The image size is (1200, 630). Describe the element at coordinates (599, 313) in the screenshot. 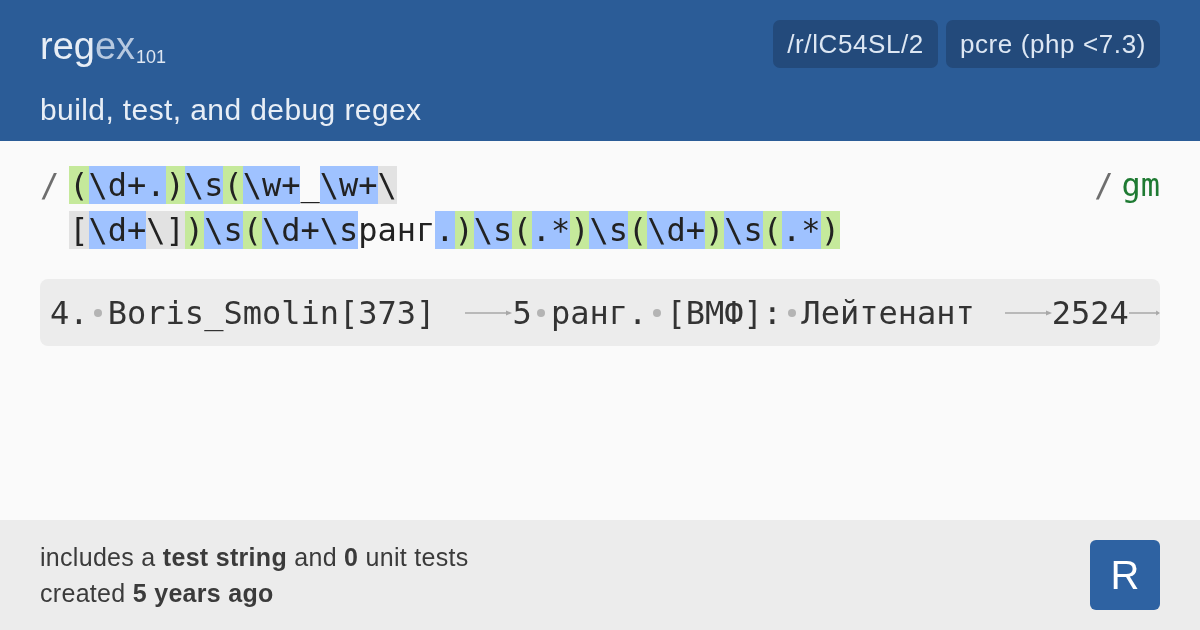

I see `test-string-text: ранг.` at that location.